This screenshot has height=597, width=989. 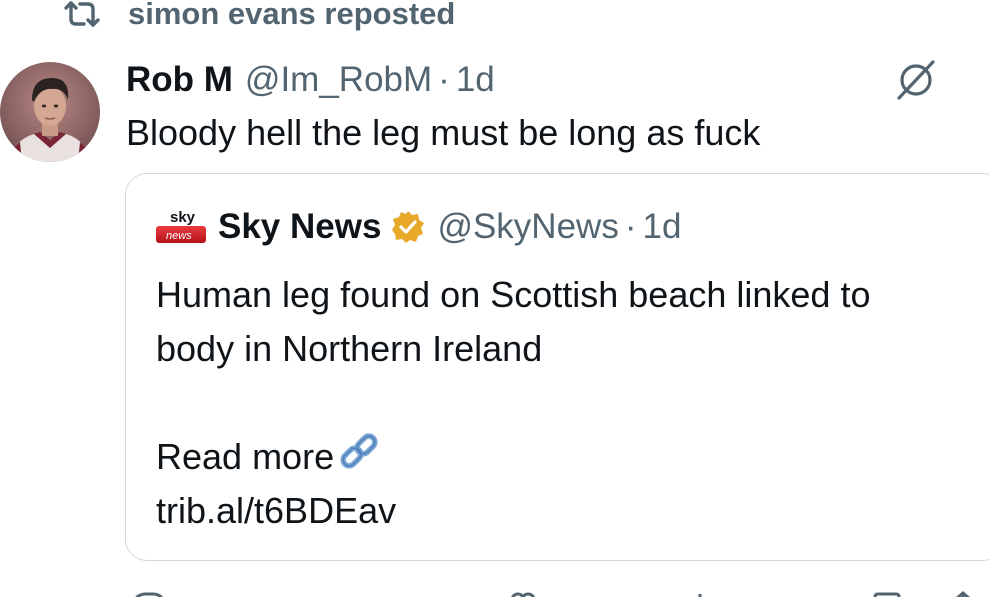 I want to click on tweet-timestamp: 1d, so click(x=475, y=80).